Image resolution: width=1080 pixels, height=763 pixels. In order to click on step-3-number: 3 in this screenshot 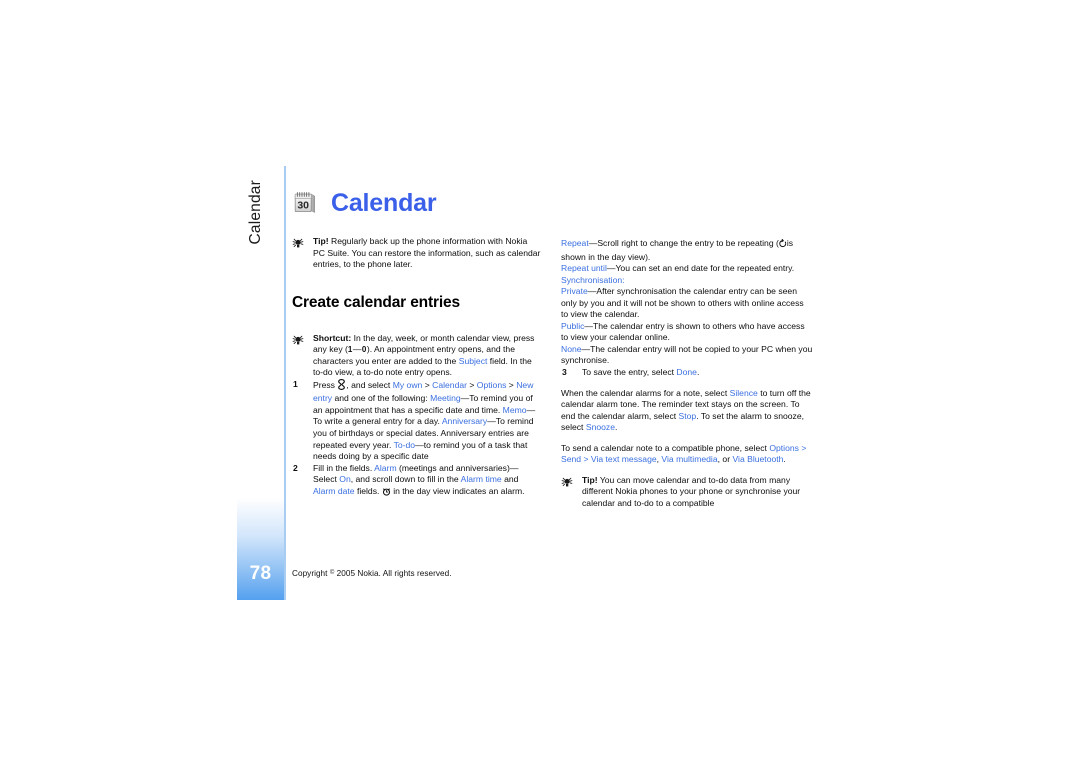, I will do `click(564, 372)`.